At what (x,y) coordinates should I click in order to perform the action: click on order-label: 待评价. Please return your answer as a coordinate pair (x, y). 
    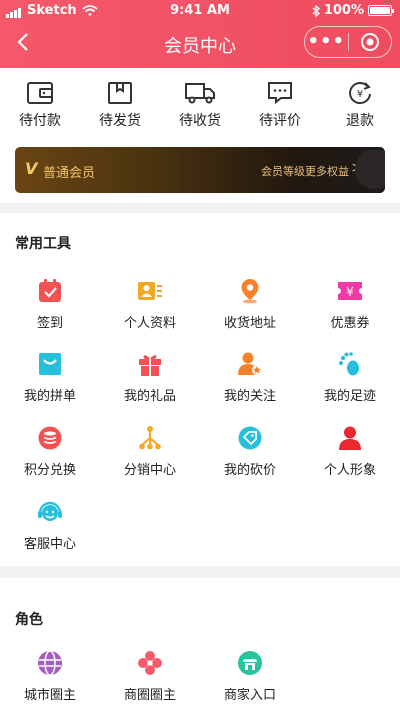
    Looking at the image, I should click on (280, 121).